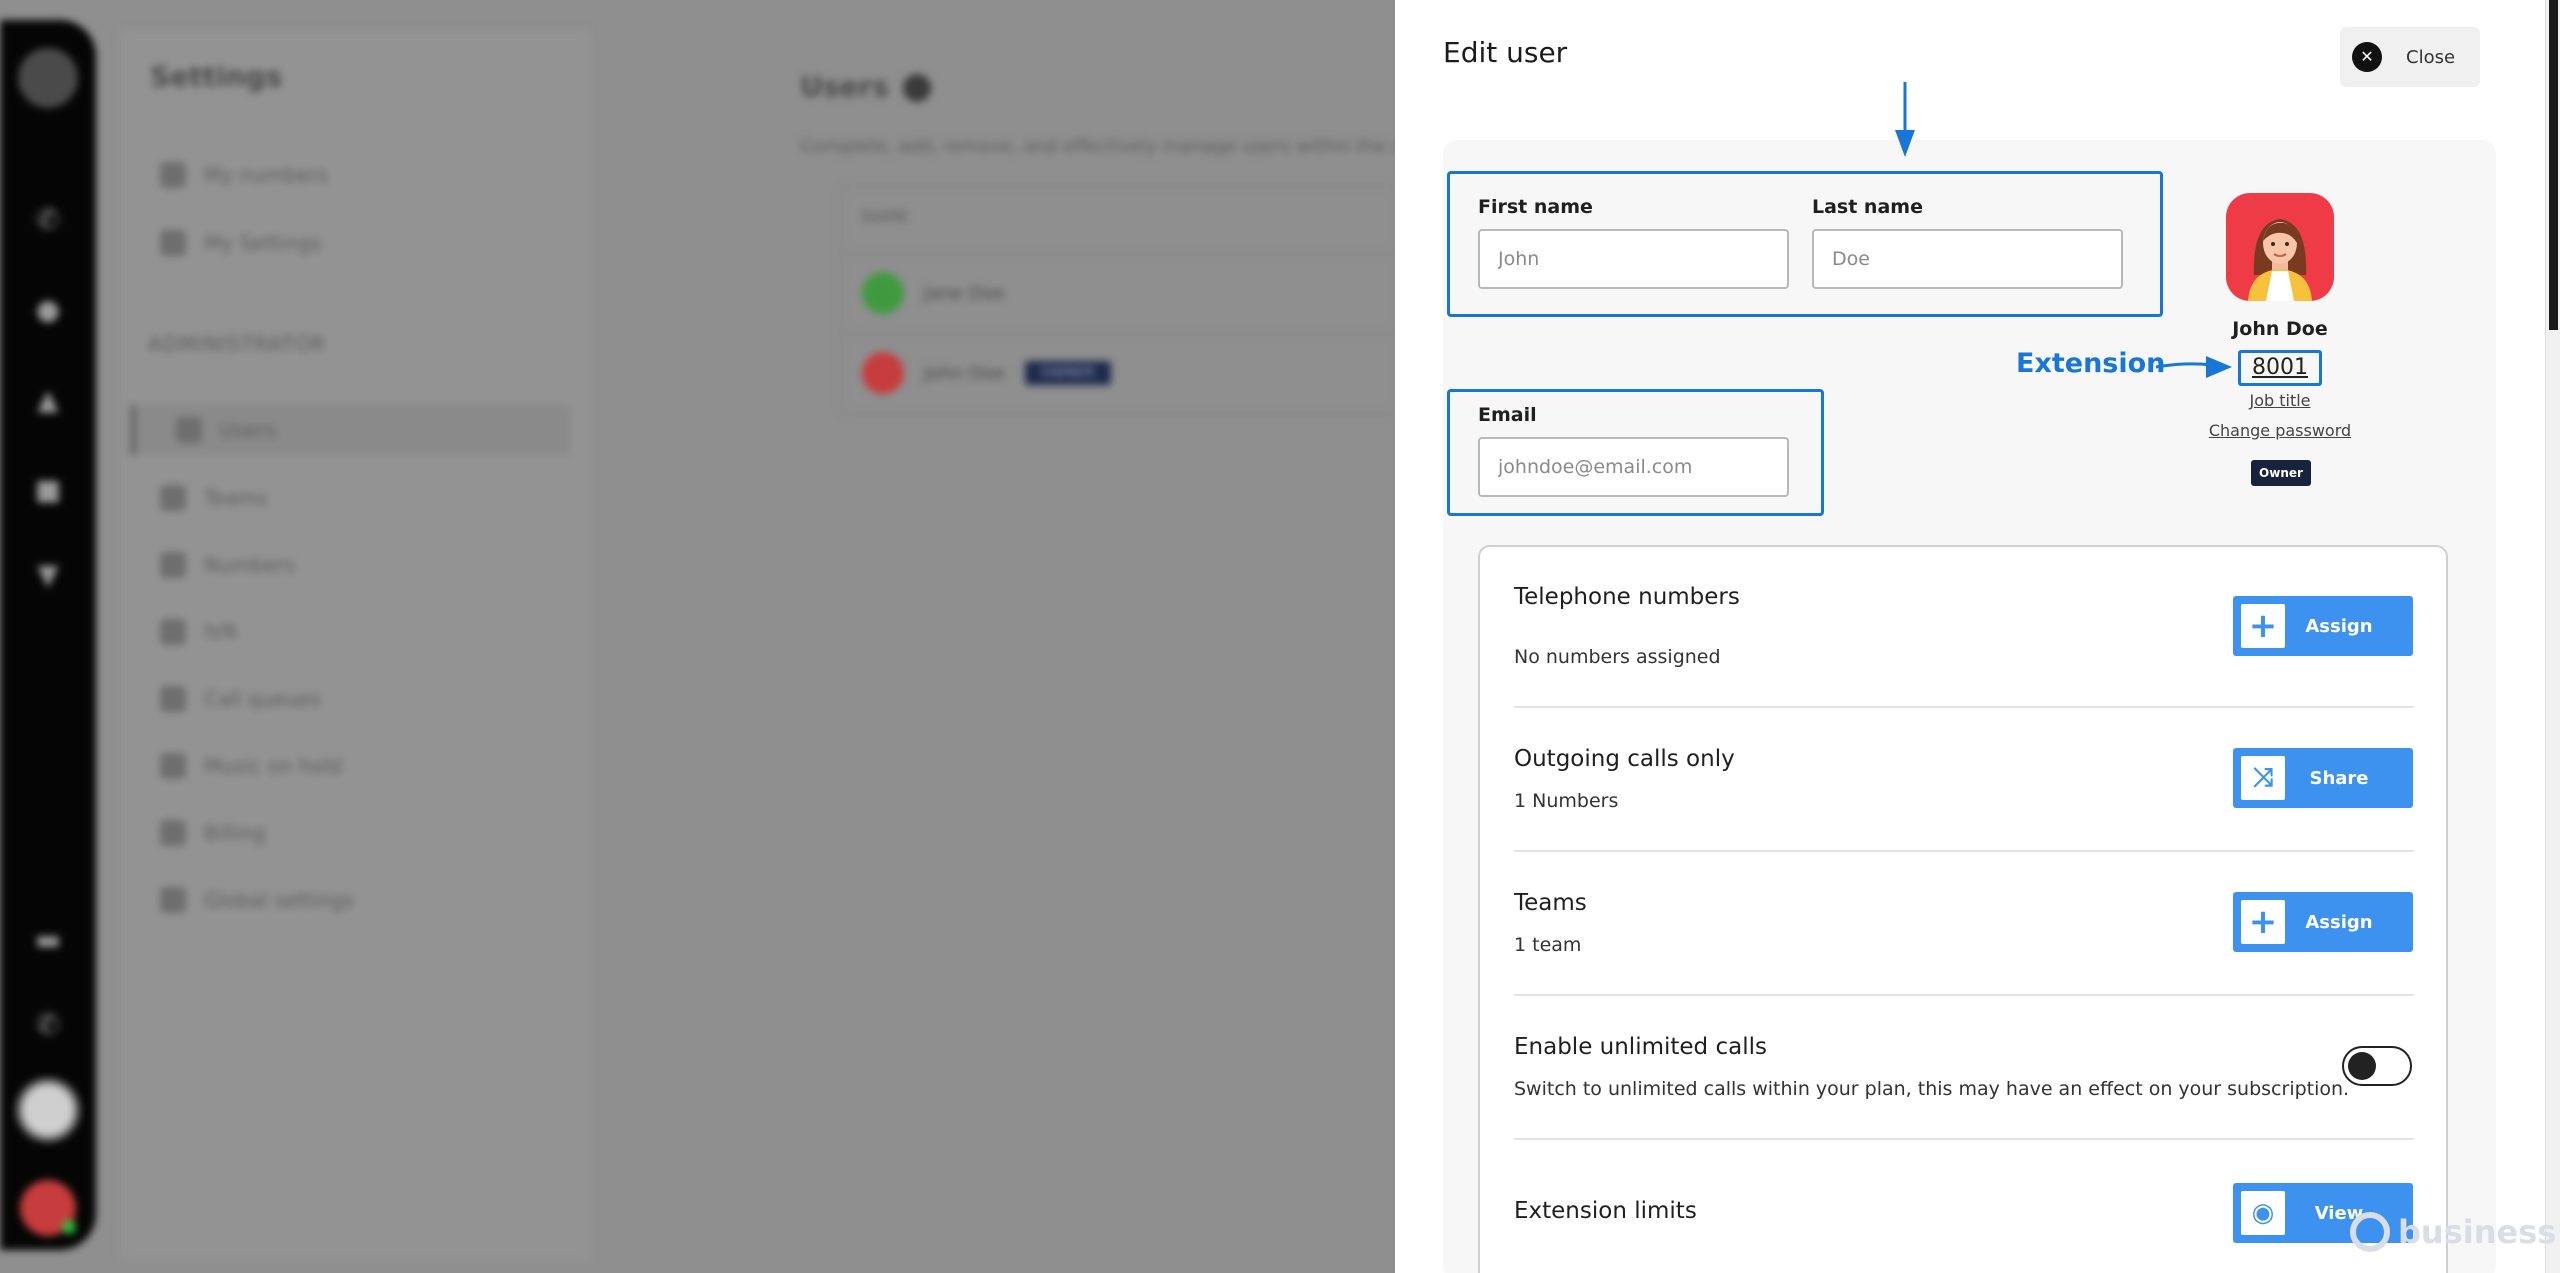 The height and width of the screenshot is (1273, 2560). Describe the element at coordinates (2280, 430) in the screenshot. I see `change-password-link: Change password` at that location.